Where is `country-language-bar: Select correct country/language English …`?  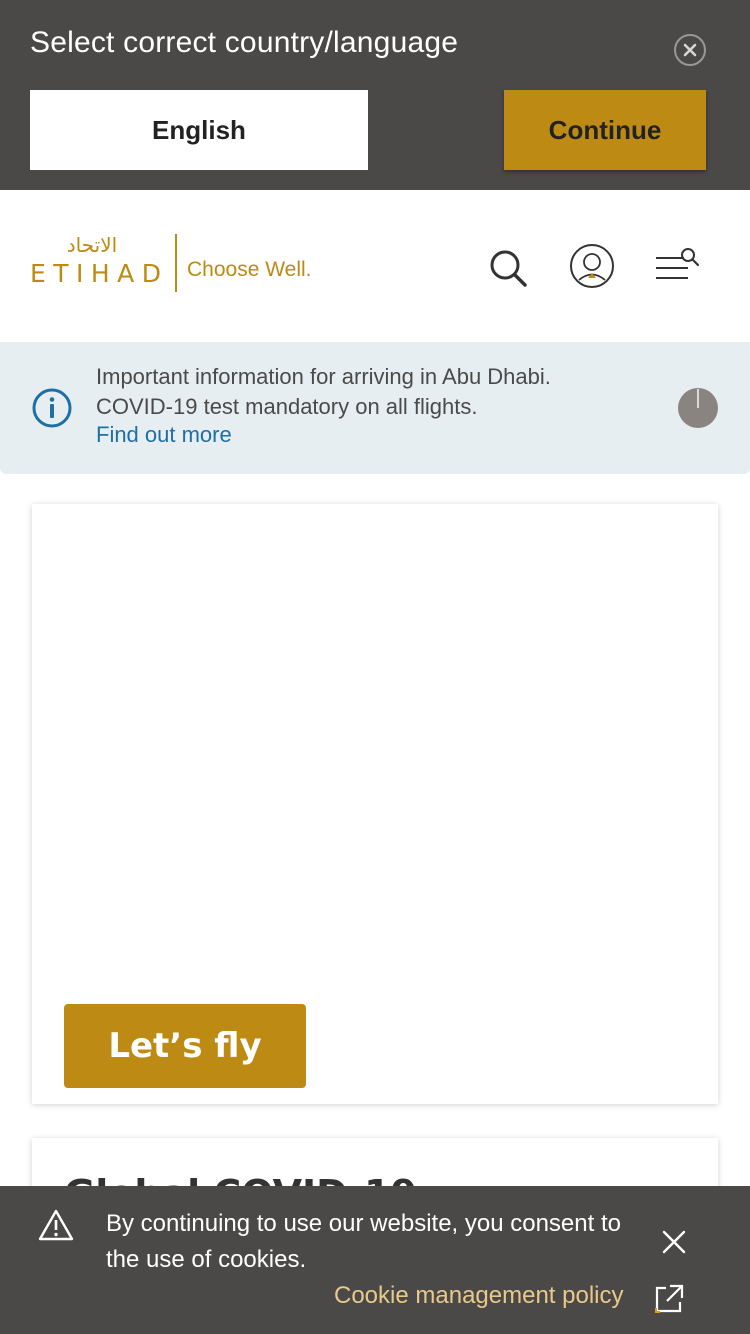
country-language-bar: Select correct country/language English … is located at coordinates (375, 95).